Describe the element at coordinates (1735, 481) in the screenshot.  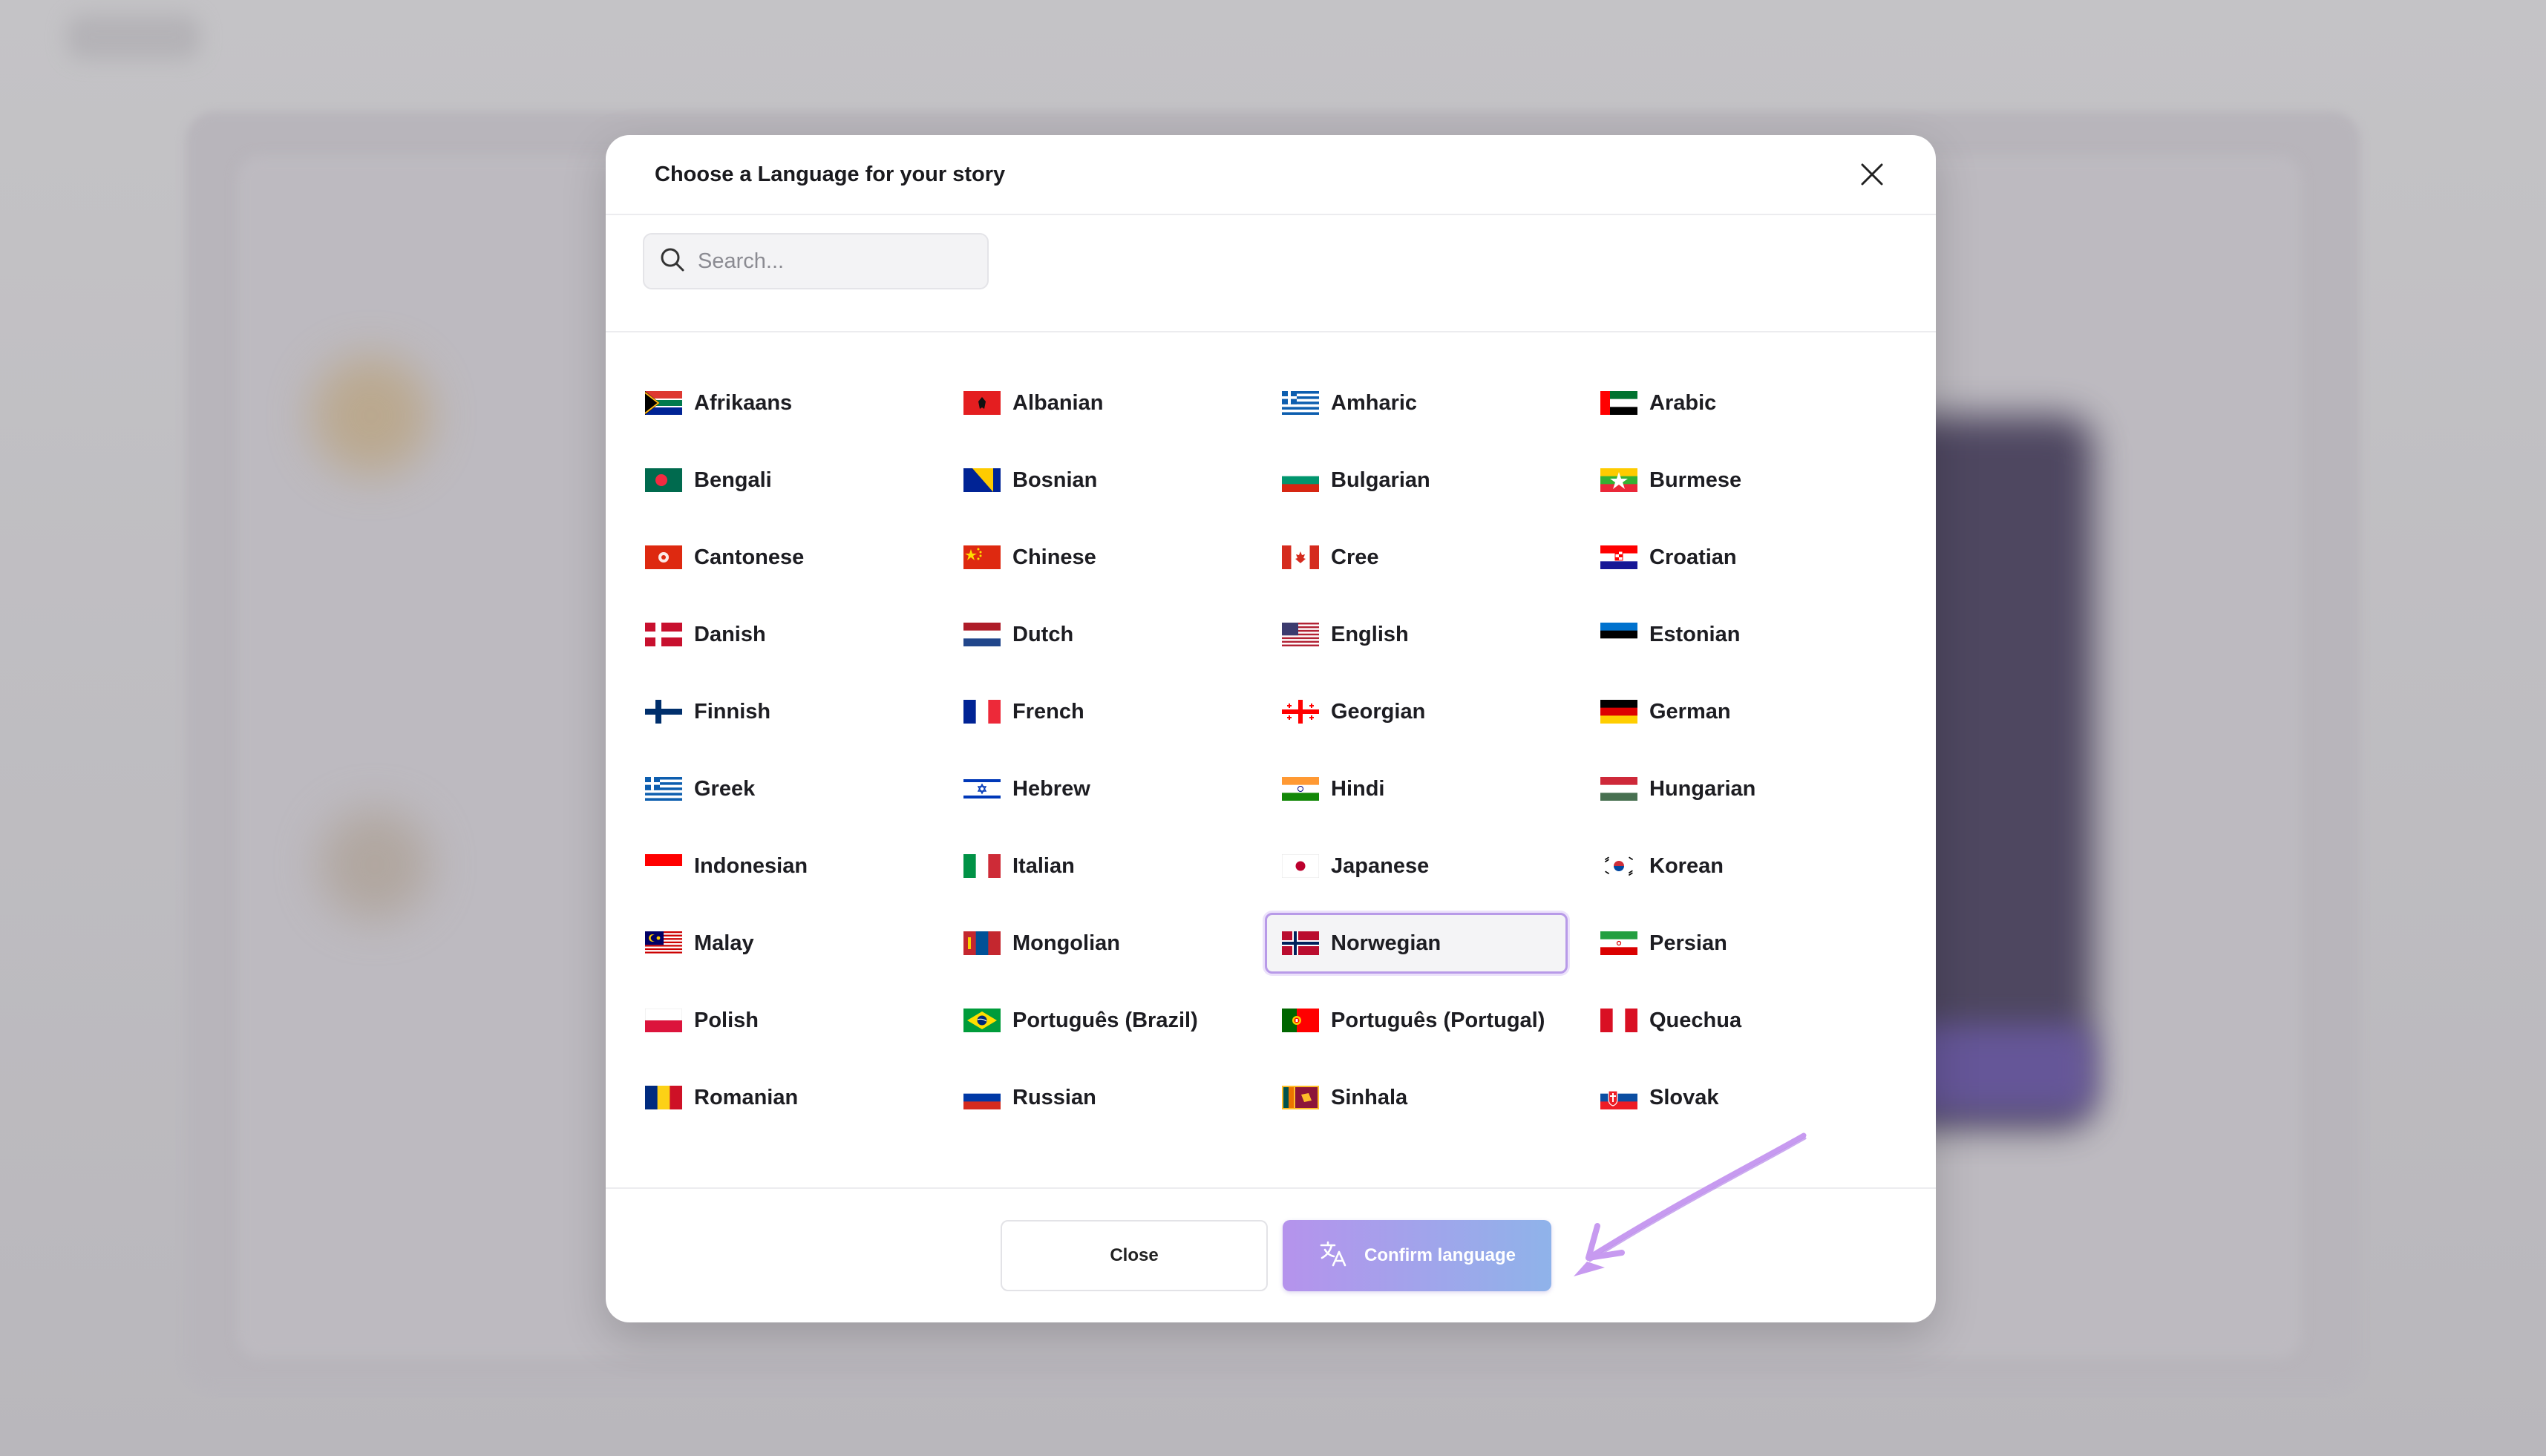
I see `language-option: Burmese` at that location.